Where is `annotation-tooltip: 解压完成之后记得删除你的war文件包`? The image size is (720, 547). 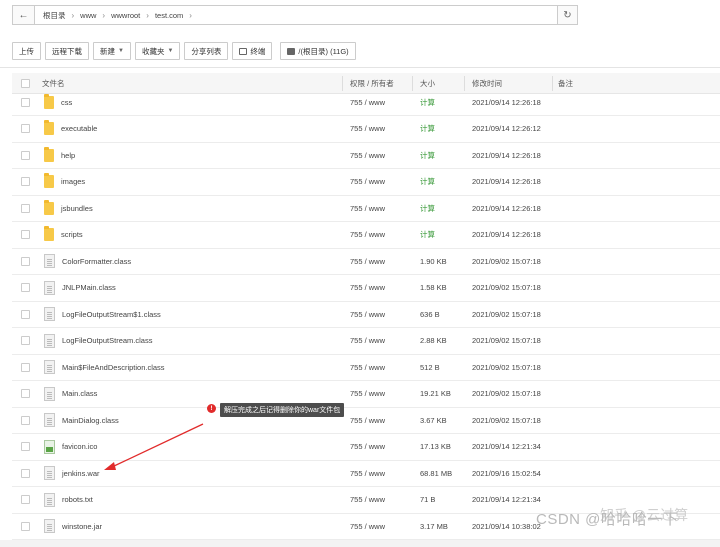 annotation-tooltip: 解压完成之后记得删除你的war文件包 is located at coordinates (282, 410).